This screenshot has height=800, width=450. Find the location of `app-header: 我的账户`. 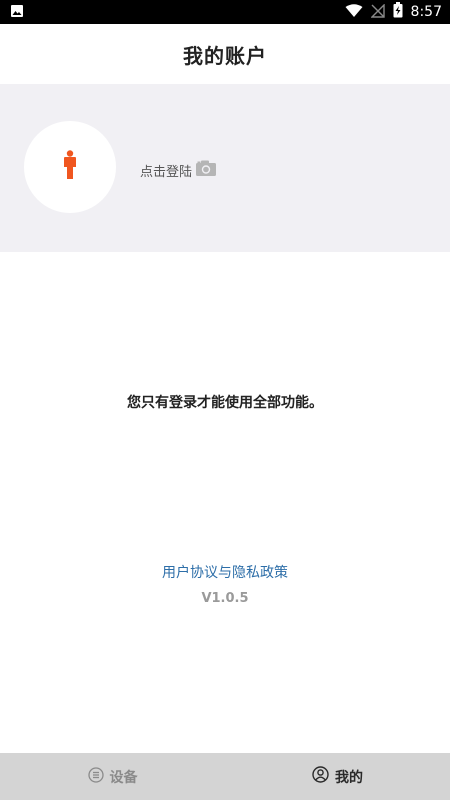

app-header: 我的账户 is located at coordinates (225, 54).